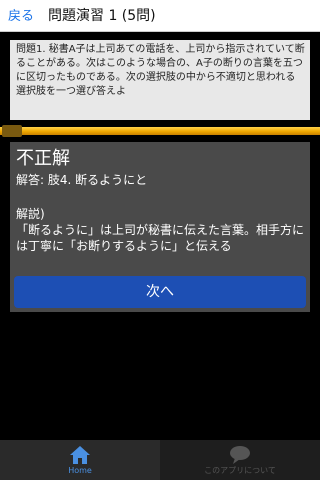 This screenshot has height=480, width=320. What do you see at coordinates (82, 180) in the screenshot?
I see `answer-line: 解答: 肢4. 断るようにと` at bounding box center [82, 180].